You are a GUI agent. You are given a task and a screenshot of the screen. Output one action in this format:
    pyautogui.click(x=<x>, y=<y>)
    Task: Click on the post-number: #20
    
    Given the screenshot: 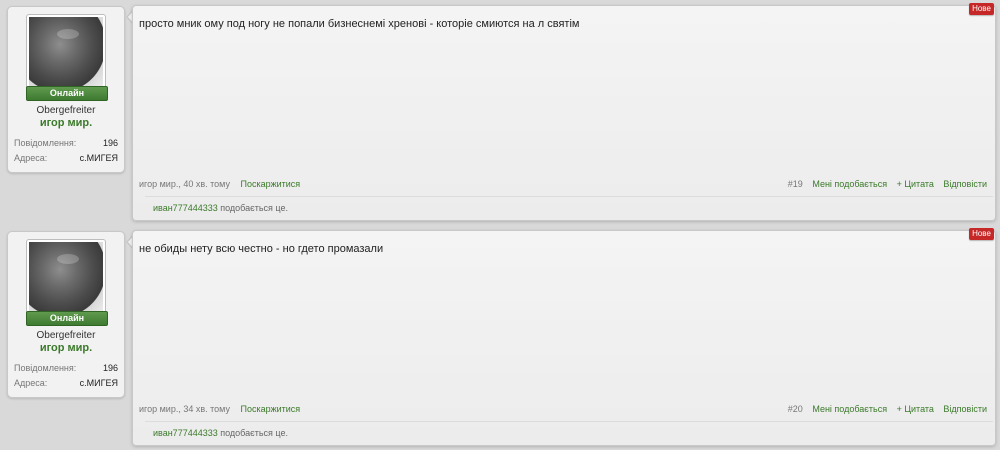 What is the action you would take?
    pyautogui.click(x=795, y=409)
    